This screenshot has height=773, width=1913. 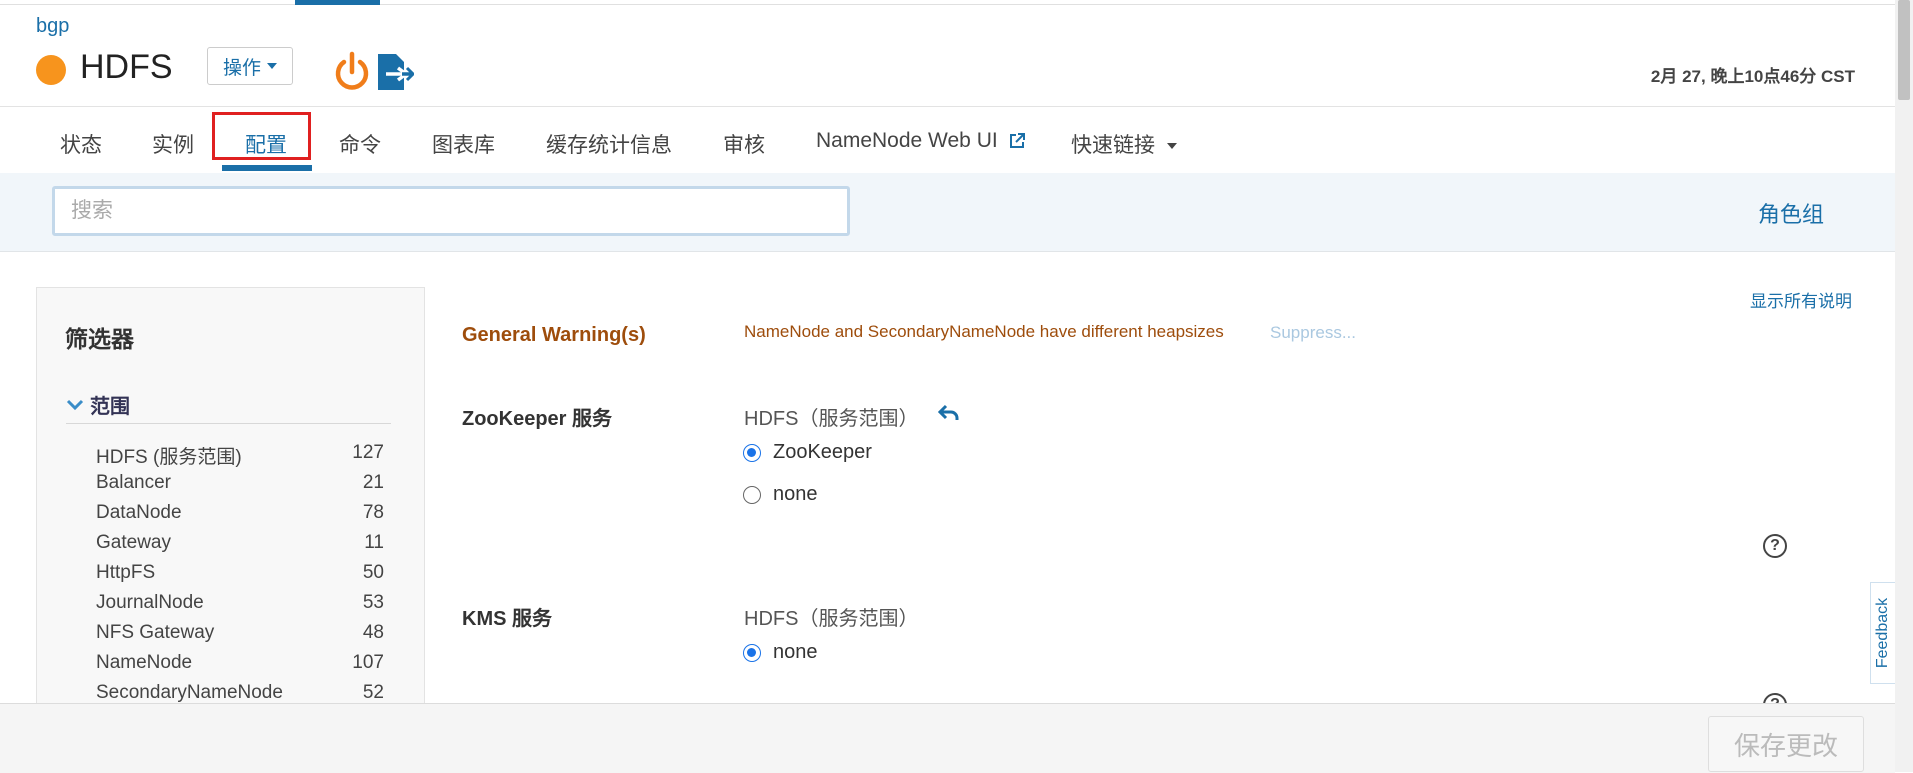 I want to click on scope-item-balancer: Balancer 21, so click(x=241, y=483).